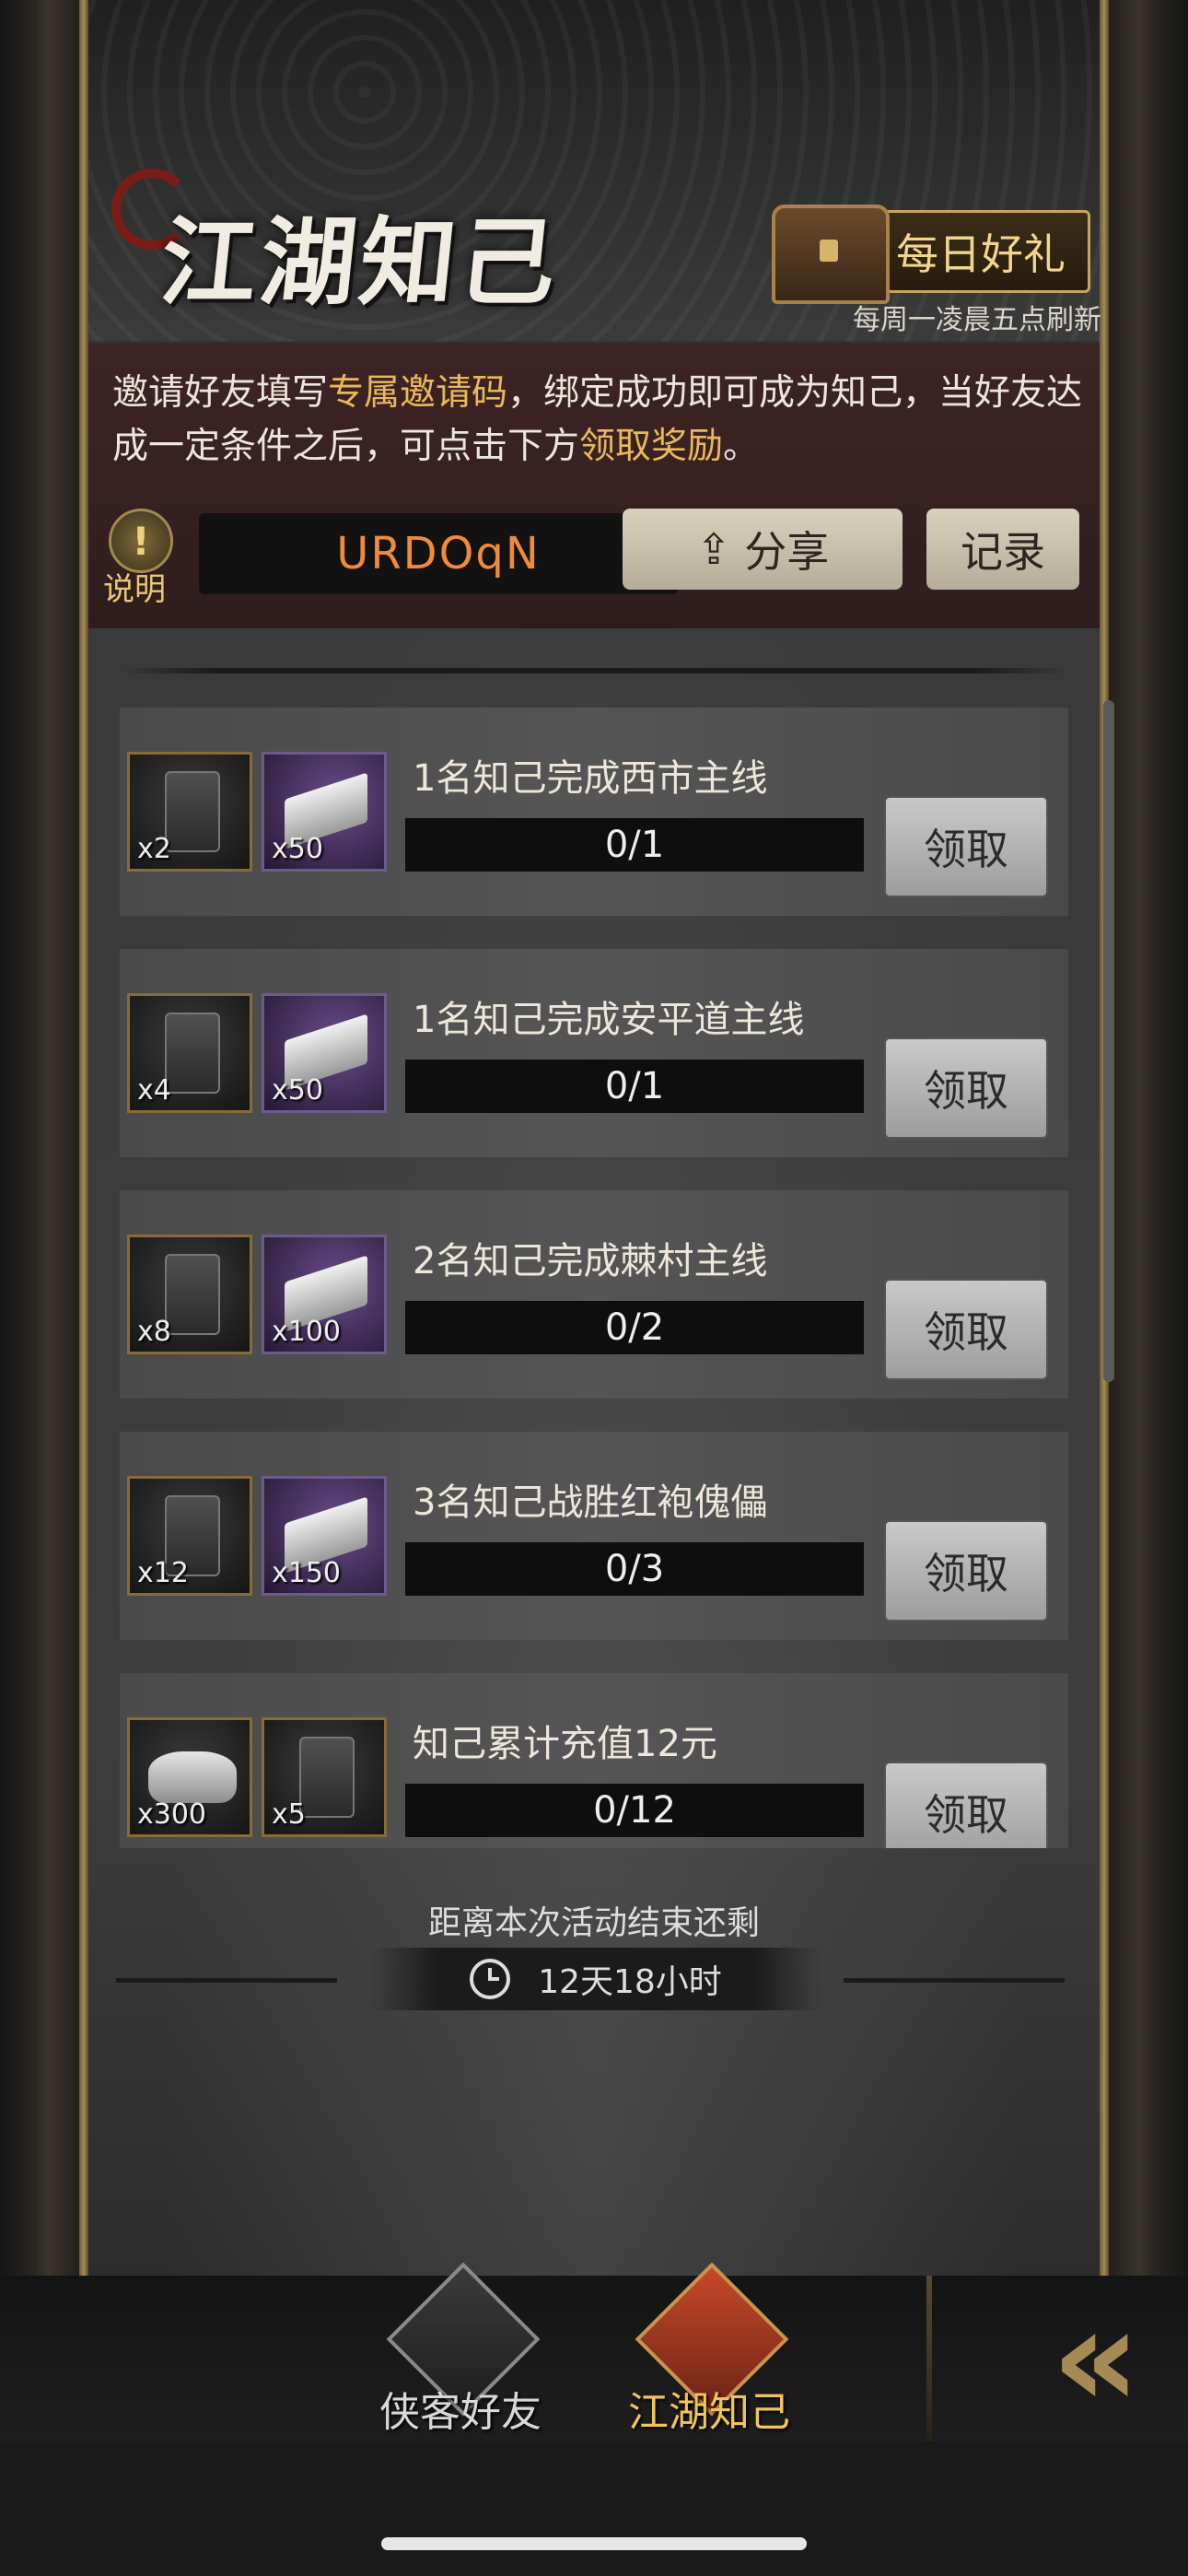  Describe the element at coordinates (831, 255) in the screenshot. I see `treasure-chest-icon` at that location.